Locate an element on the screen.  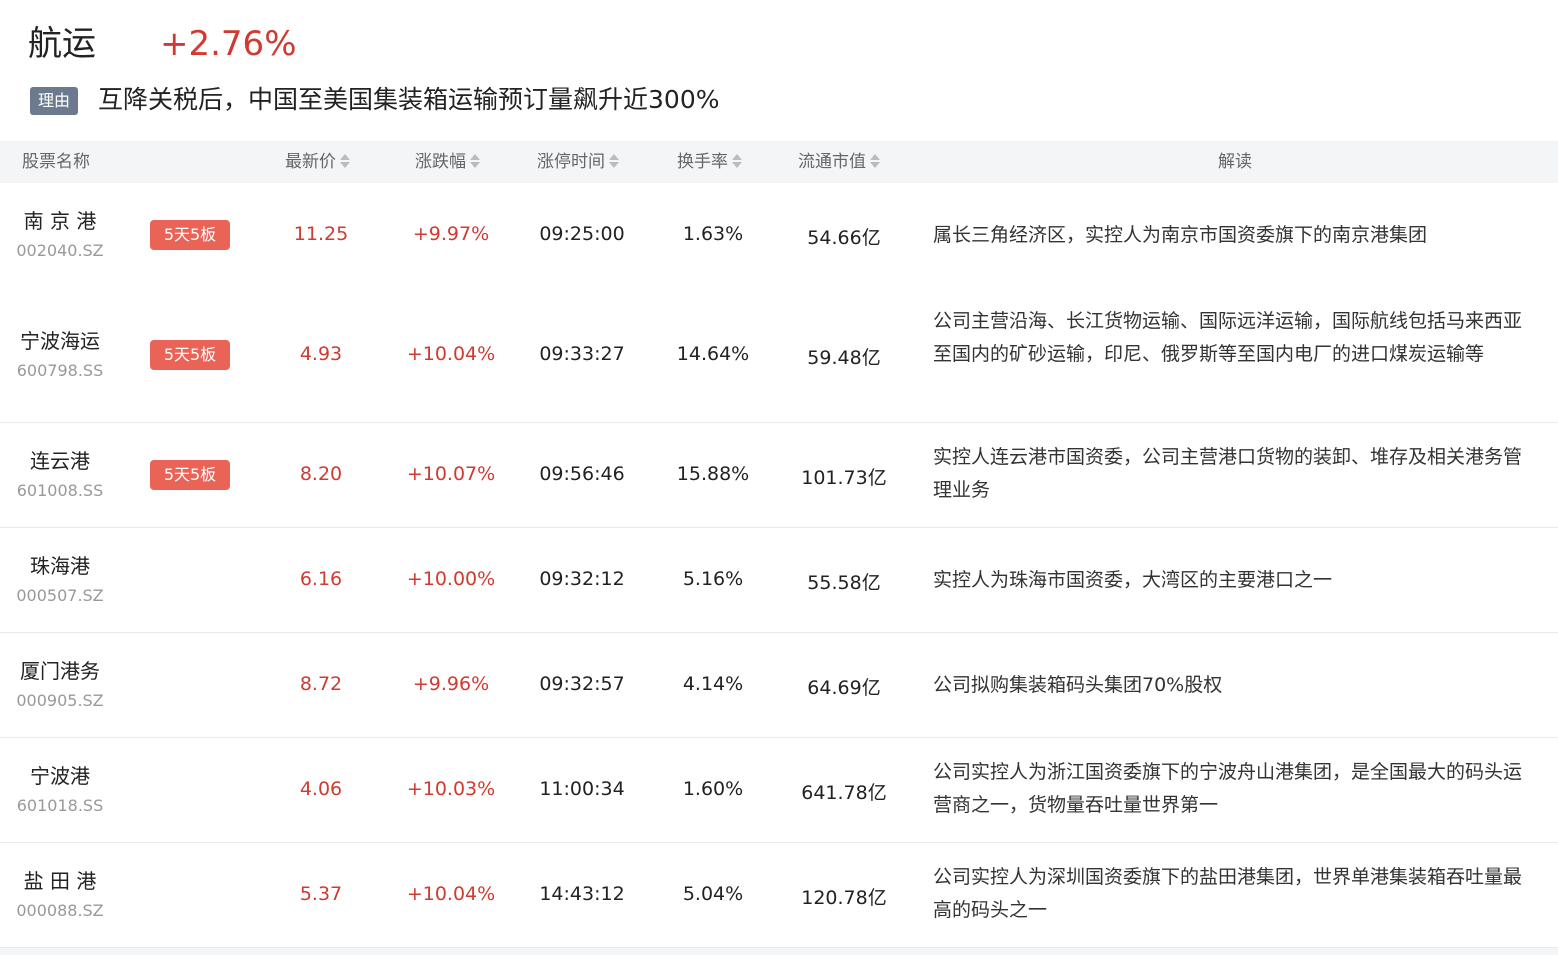
bottom-divider is located at coordinates (779, 951).